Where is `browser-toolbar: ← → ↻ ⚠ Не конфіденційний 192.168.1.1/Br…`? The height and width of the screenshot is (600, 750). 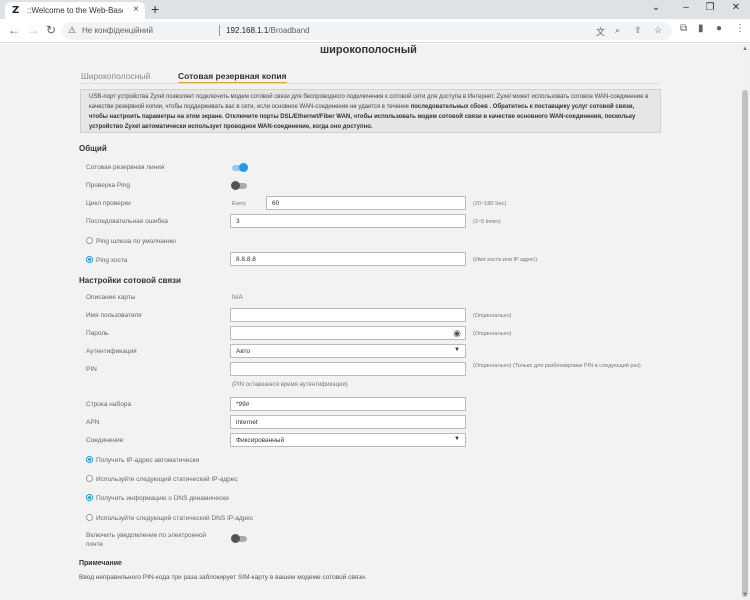 browser-toolbar: ← → ↻ ⚠ Не конфіденційний 192.168.1.1/Br… is located at coordinates (375, 31).